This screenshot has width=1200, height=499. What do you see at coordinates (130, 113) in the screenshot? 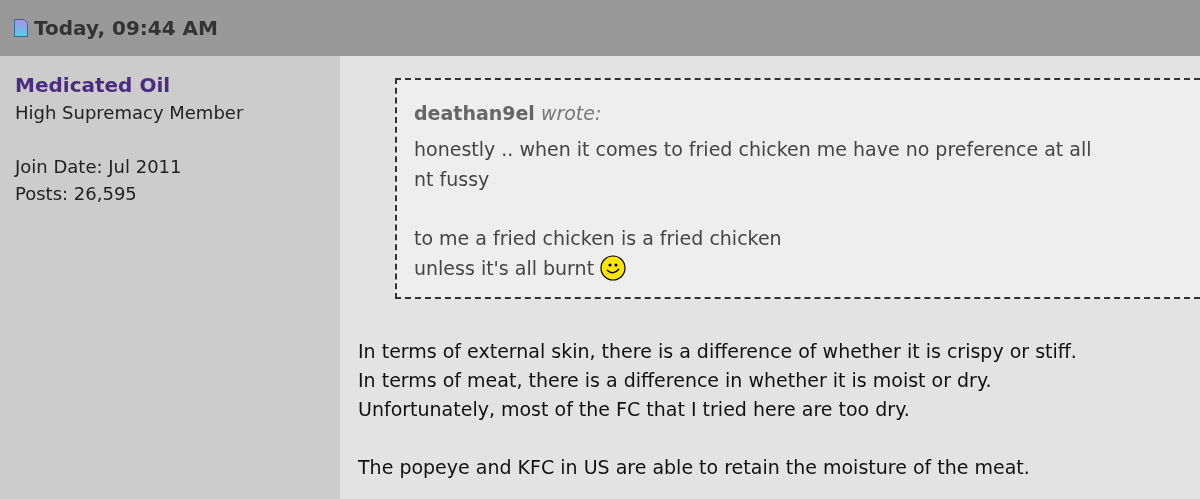
I see `author-title: High Supremacy Member` at bounding box center [130, 113].